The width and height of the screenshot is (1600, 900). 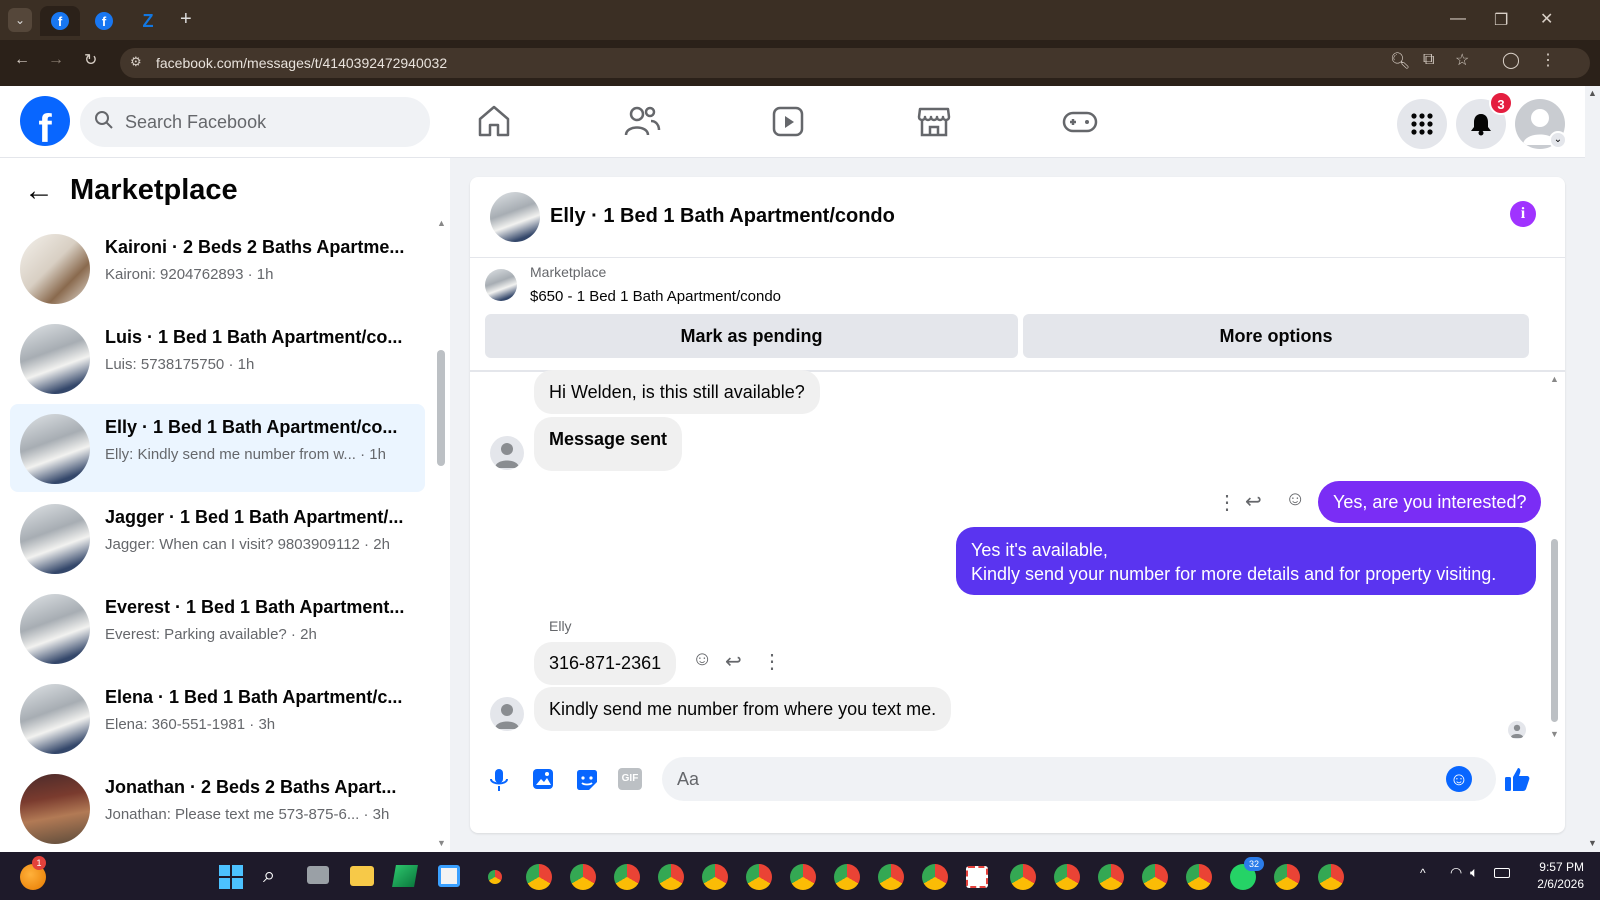 I want to click on sidebar-scrollbar, so click(x=441, y=534).